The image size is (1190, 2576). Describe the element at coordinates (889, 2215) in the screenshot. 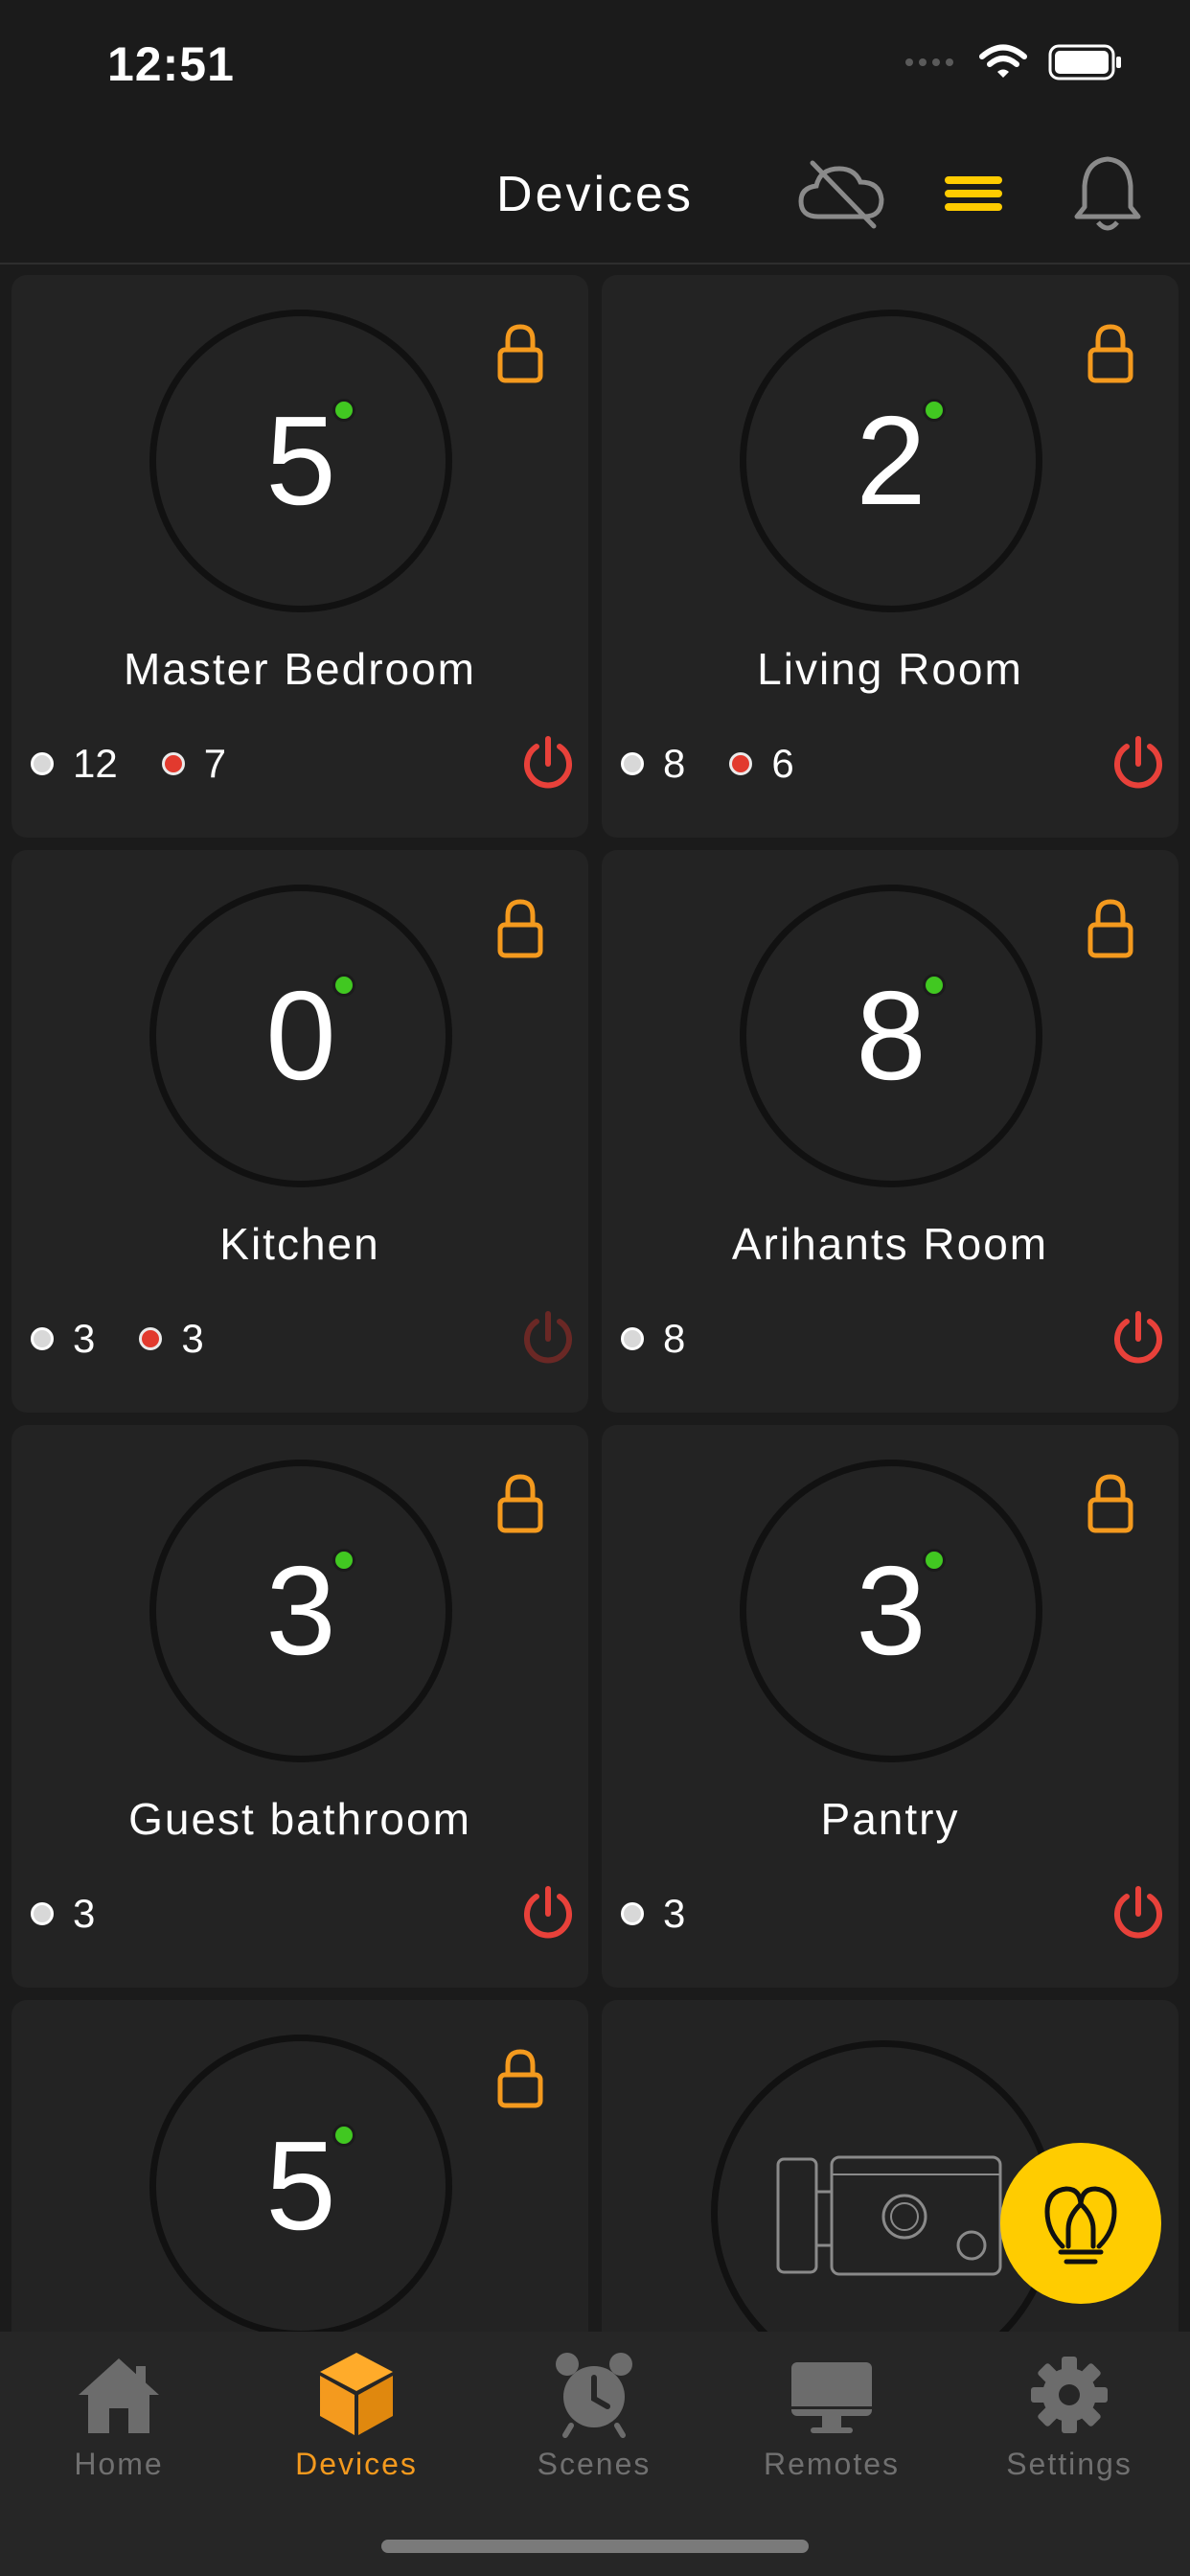

I see `camera-icon` at that location.